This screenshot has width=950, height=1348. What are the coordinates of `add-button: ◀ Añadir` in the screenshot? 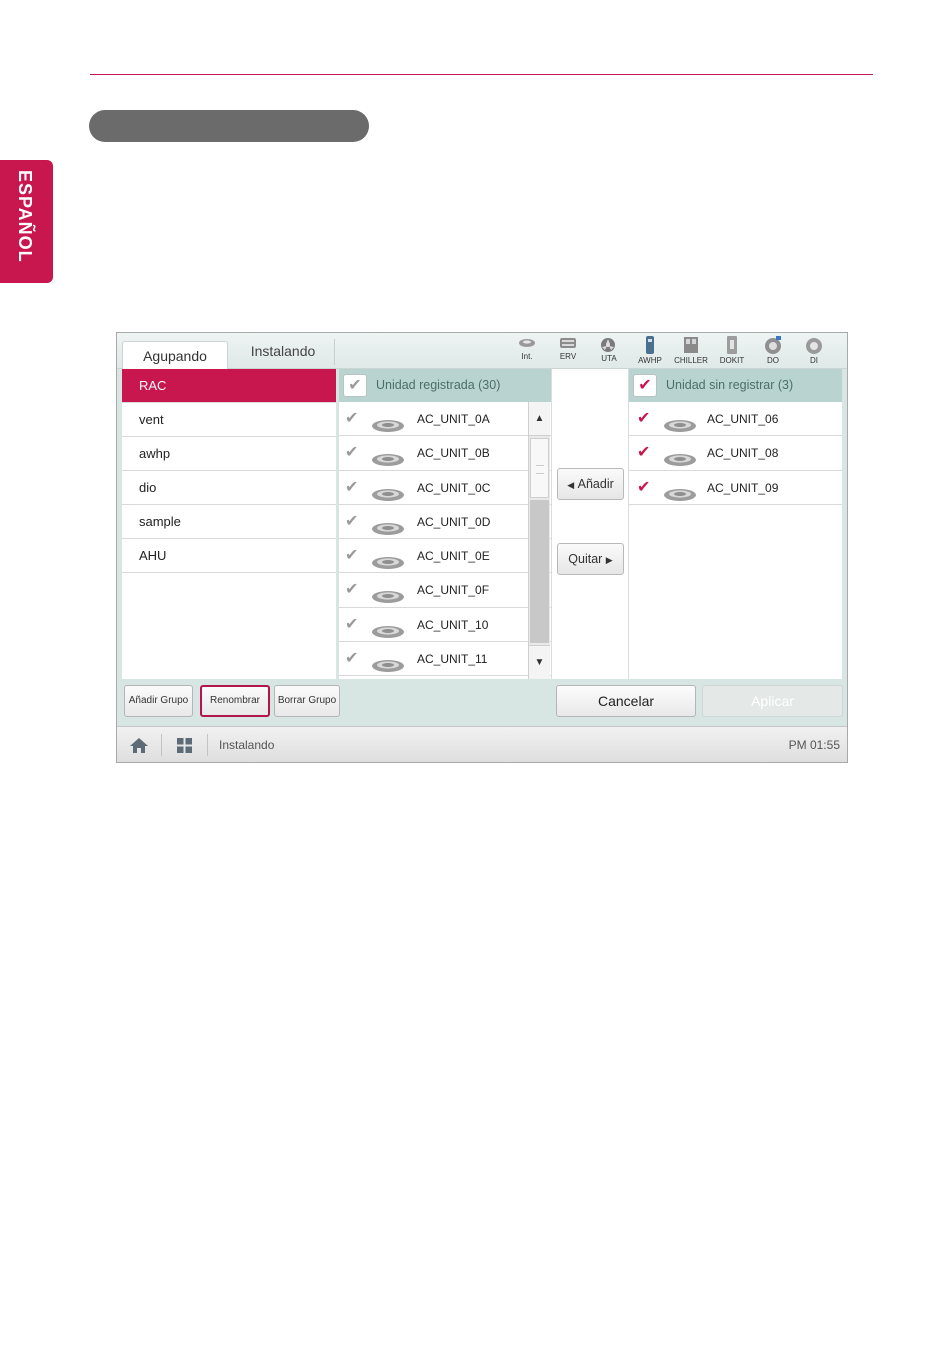 It's located at (590, 484).